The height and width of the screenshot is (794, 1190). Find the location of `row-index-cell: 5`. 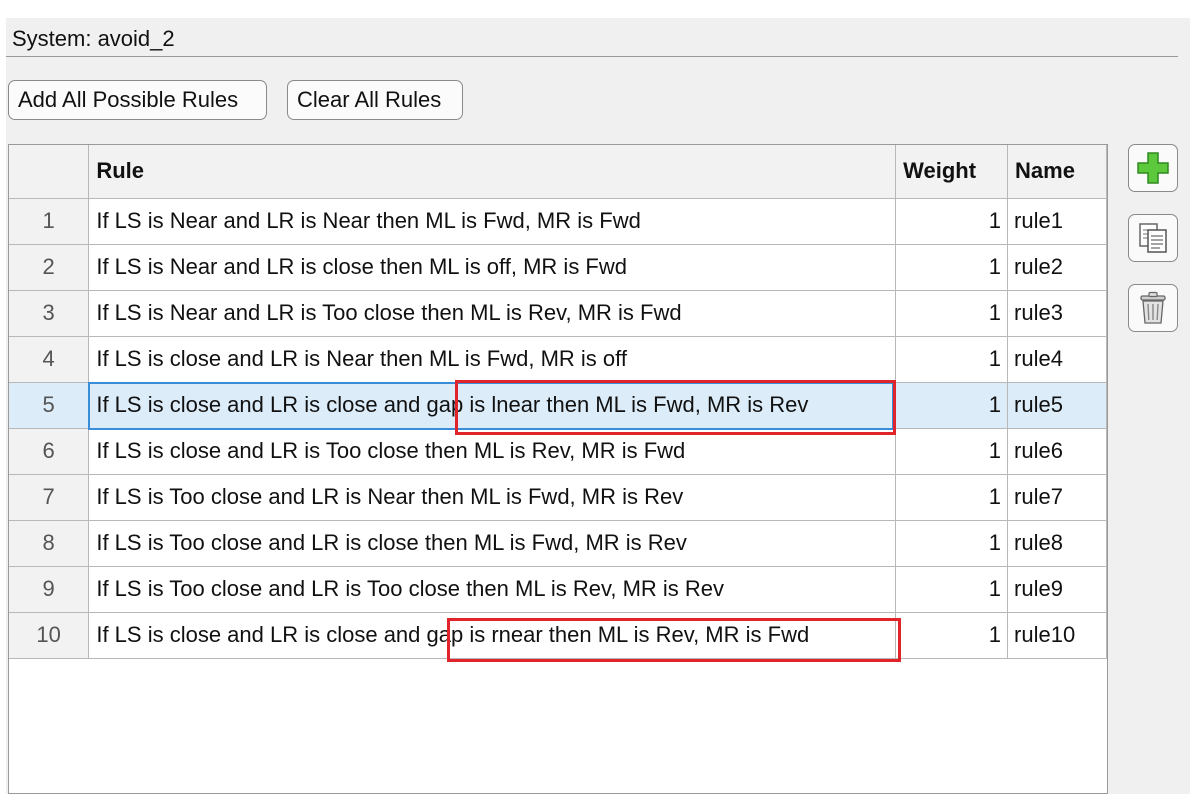

row-index-cell: 5 is located at coordinates (49, 405).